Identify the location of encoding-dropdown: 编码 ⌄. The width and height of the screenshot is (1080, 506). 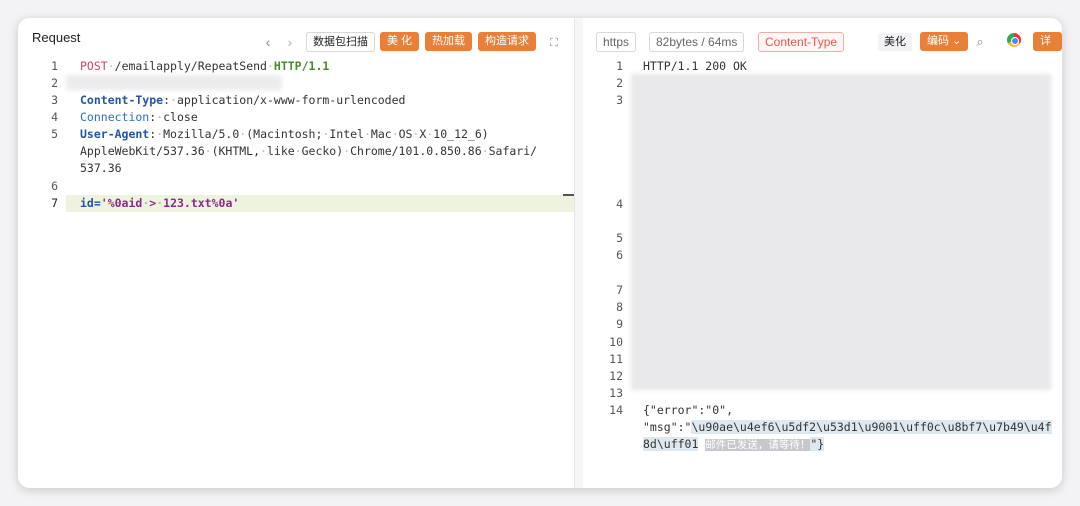
(944, 41).